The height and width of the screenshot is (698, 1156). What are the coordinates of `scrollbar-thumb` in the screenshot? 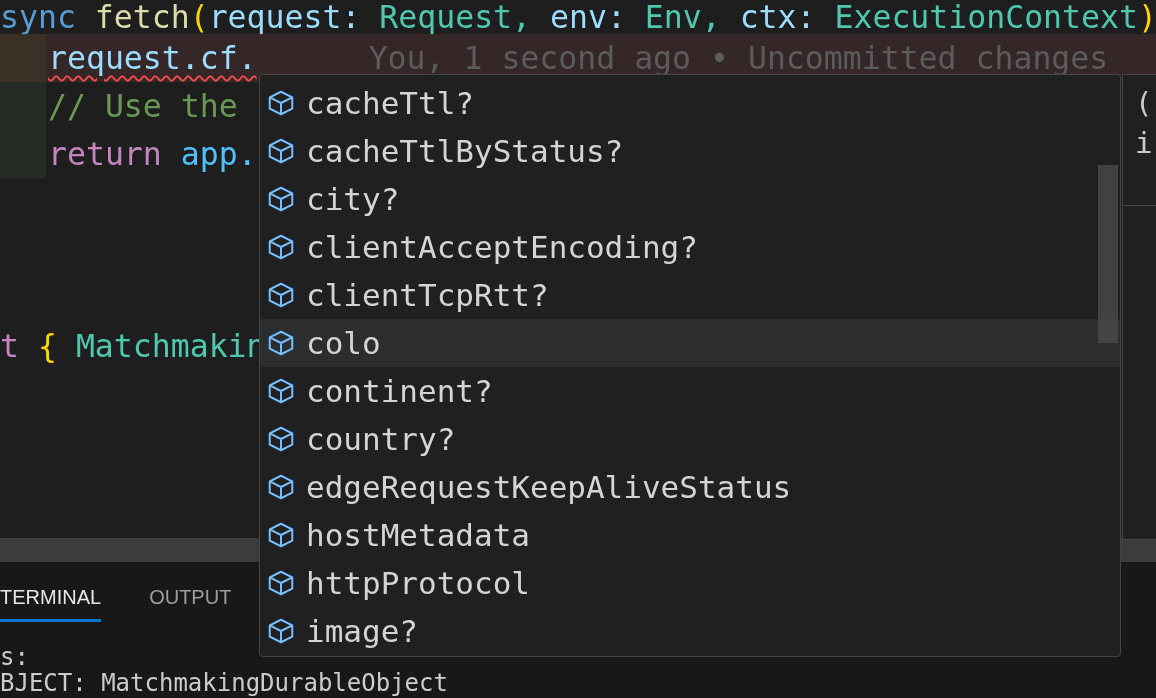 It's located at (1108, 254).